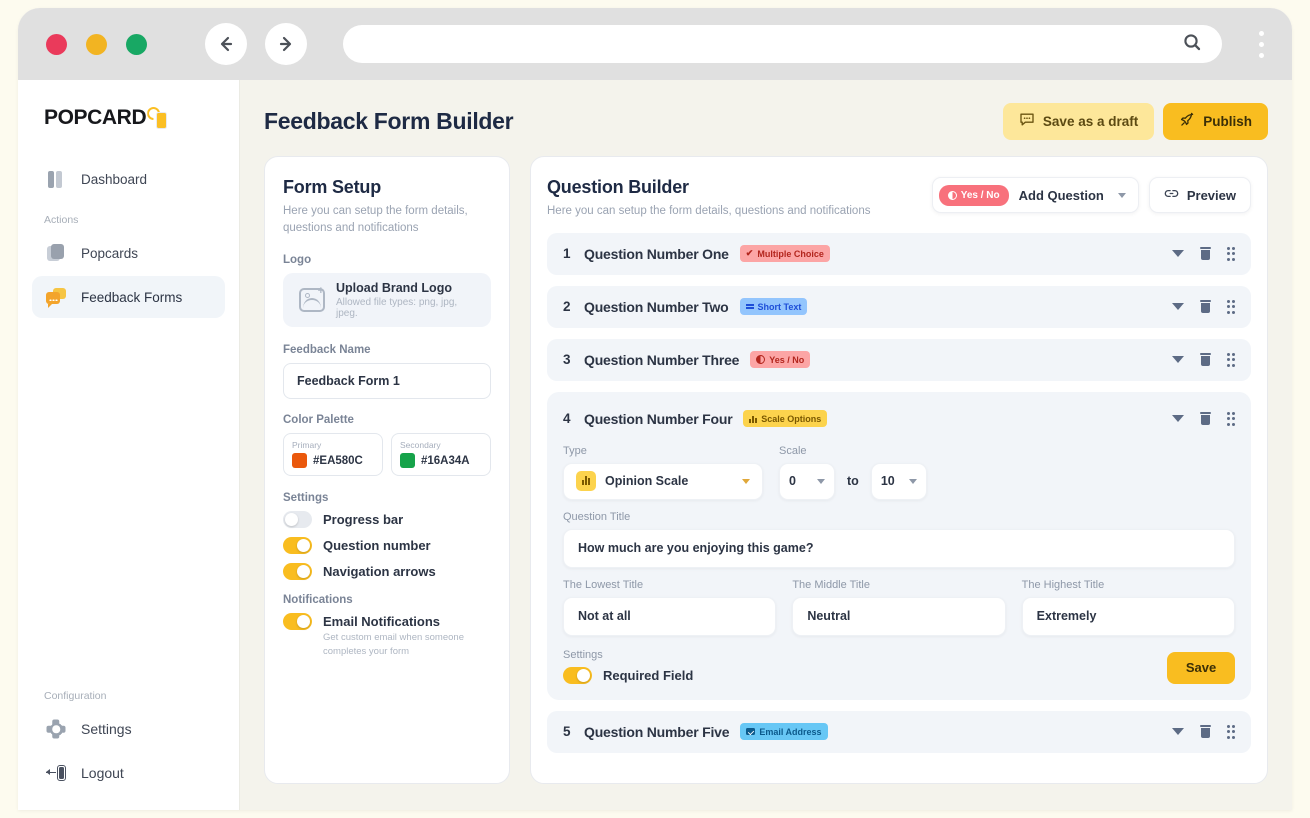 The width and height of the screenshot is (1310, 818). What do you see at coordinates (1227, 121) in the screenshot?
I see `publish-label: Publish` at bounding box center [1227, 121].